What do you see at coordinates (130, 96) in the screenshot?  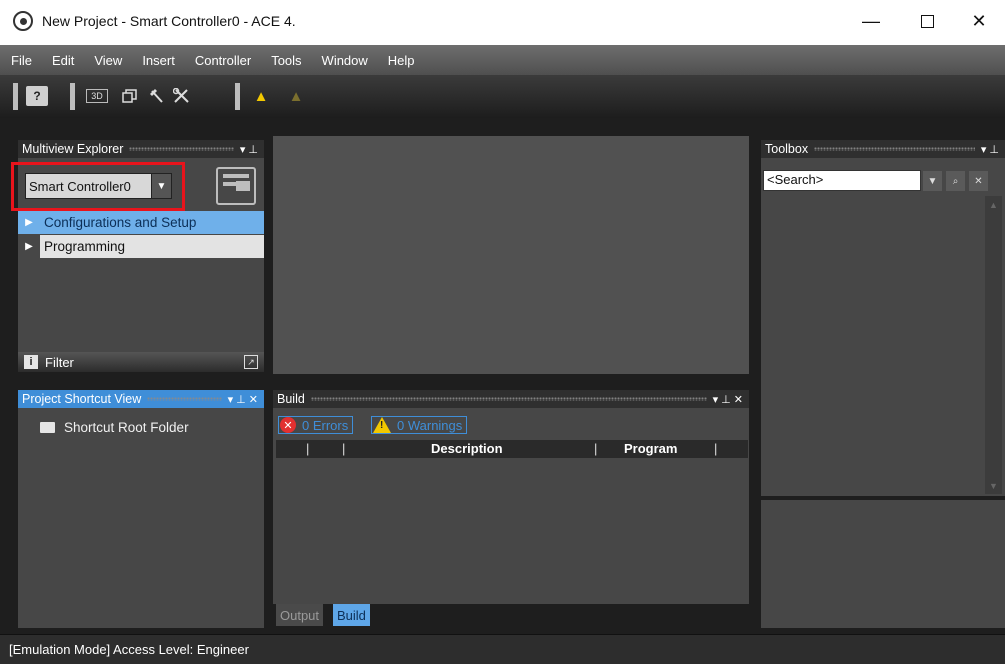 I see `layout-icon` at bounding box center [130, 96].